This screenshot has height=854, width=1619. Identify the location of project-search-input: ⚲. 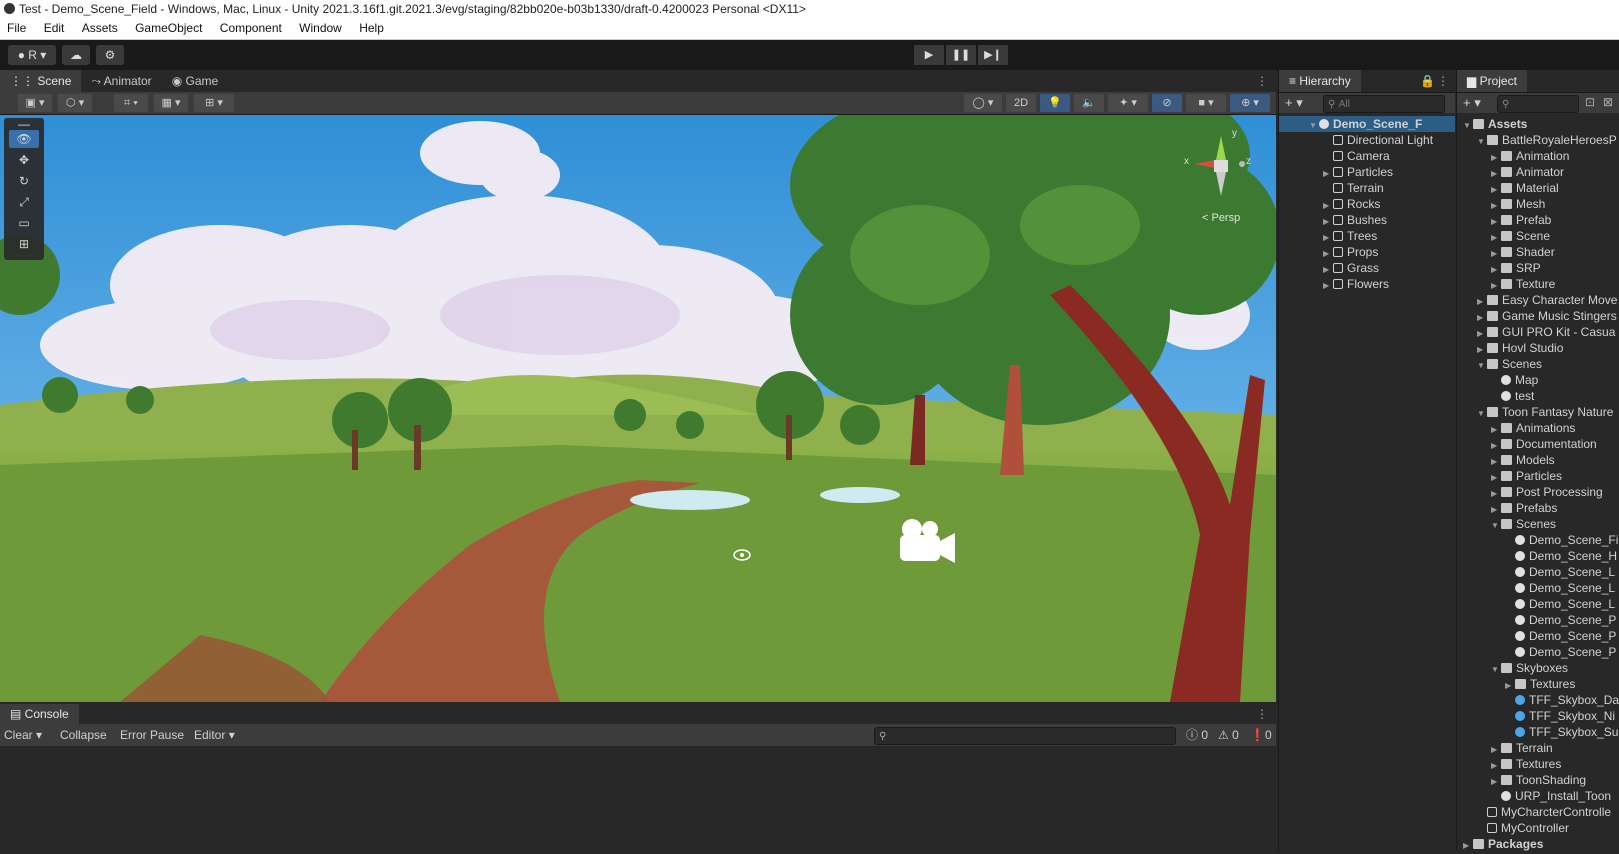
(1538, 104).